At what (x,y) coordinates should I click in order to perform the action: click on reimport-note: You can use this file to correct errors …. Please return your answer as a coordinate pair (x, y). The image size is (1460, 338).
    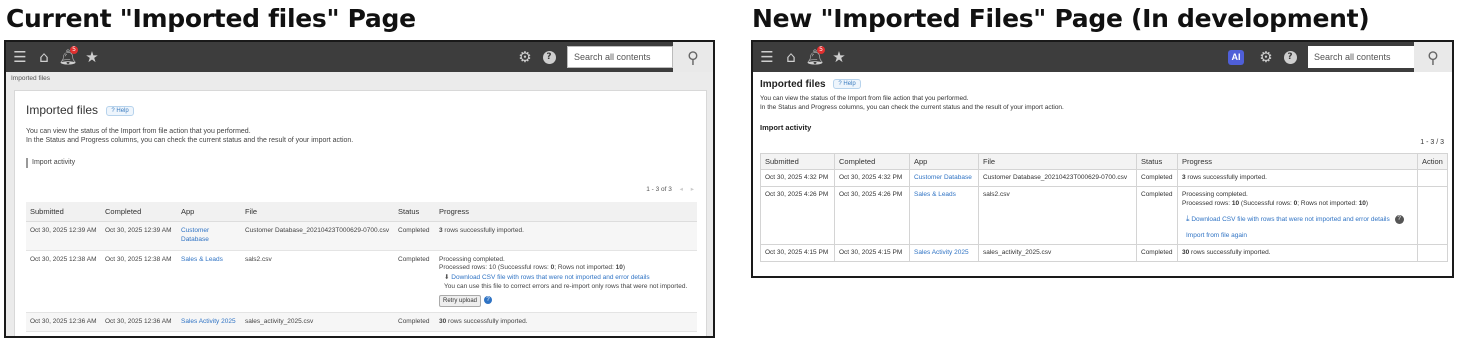
    Looking at the image, I should click on (566, 286).